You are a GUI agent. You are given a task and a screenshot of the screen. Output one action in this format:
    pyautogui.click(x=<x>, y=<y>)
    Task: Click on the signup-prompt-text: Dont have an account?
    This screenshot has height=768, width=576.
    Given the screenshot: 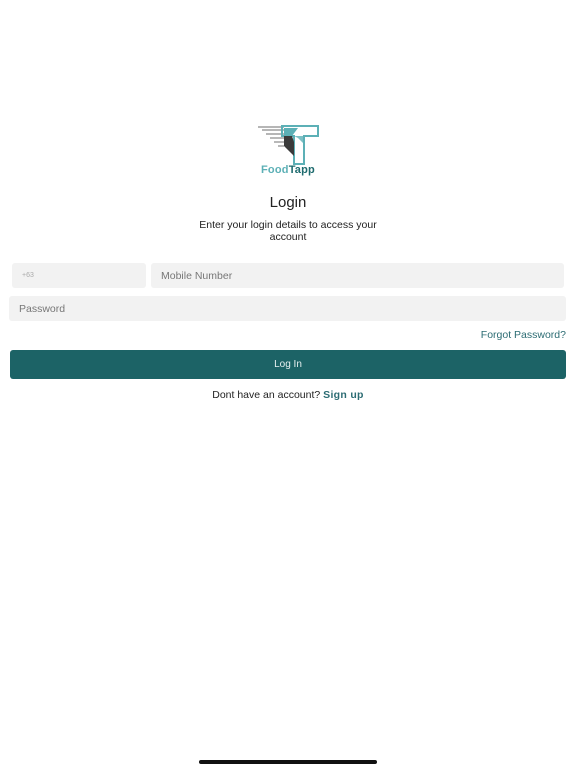 What is the action you would take?
    pyautogui.click(x=266, y=395)
    